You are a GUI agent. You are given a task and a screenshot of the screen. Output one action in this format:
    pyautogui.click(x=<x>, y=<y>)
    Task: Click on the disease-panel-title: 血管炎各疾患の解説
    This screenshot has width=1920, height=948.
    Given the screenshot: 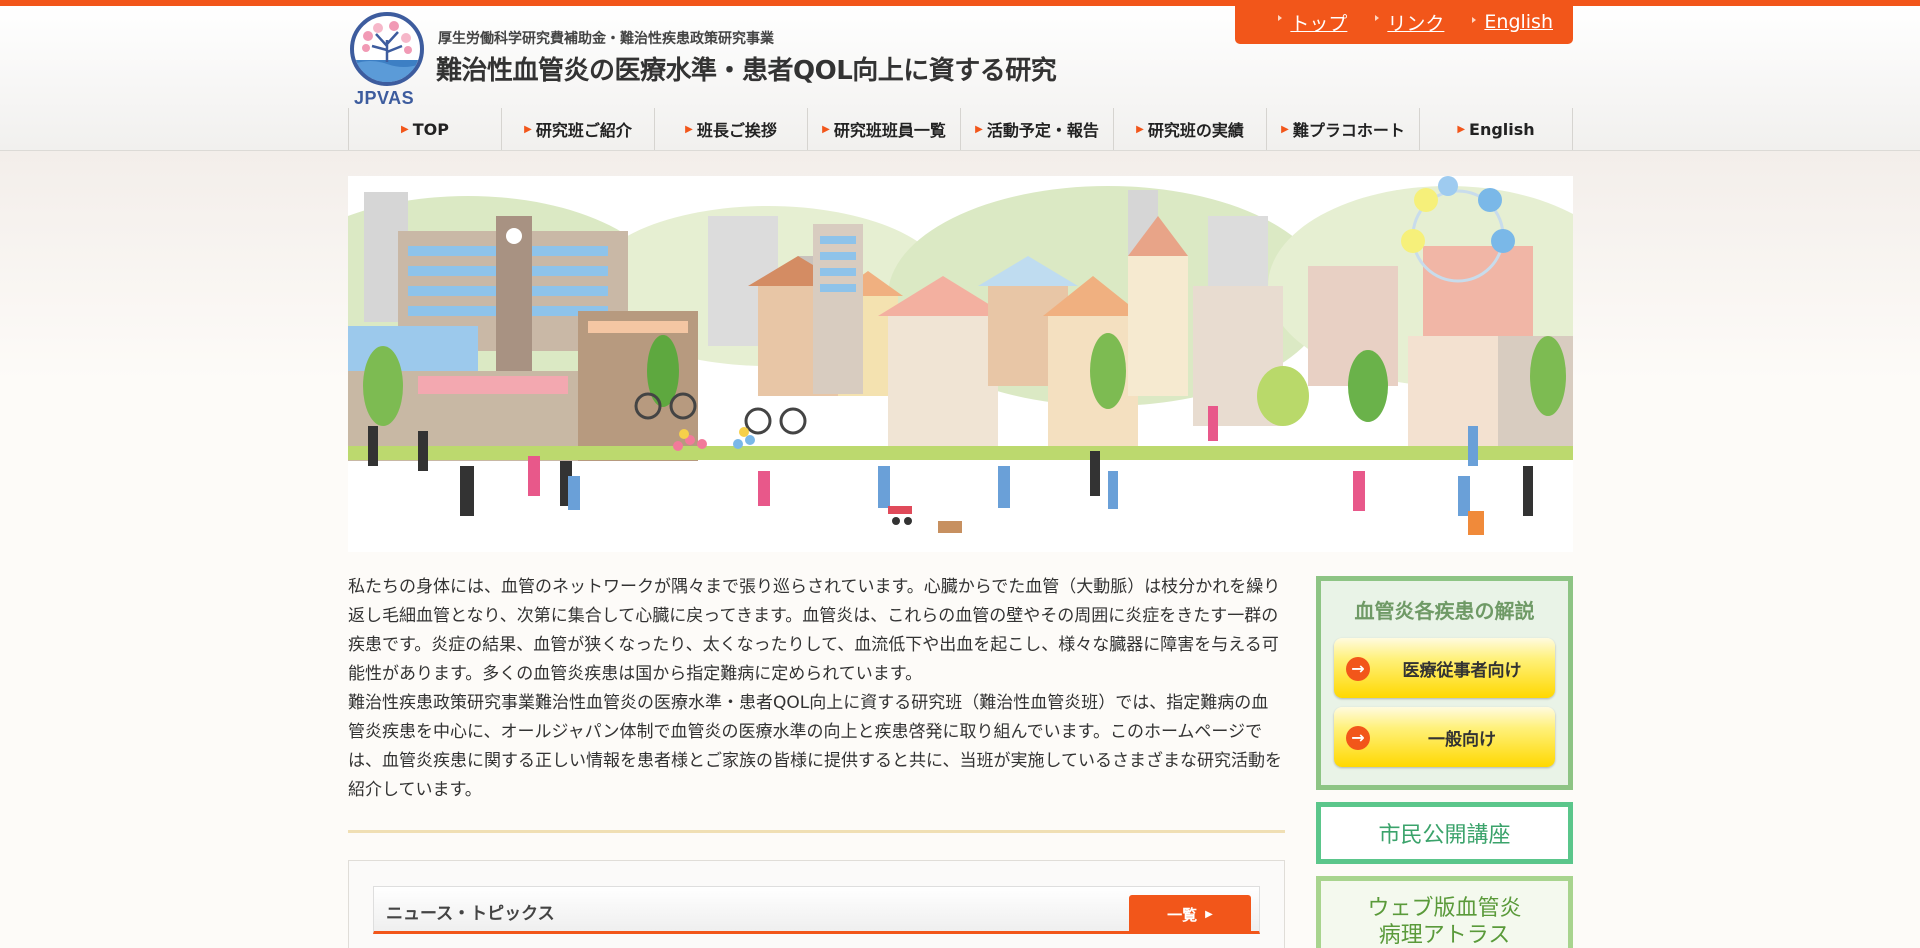 What is the action you would take?
    pyautogui.click(x=1444, y=611)
    